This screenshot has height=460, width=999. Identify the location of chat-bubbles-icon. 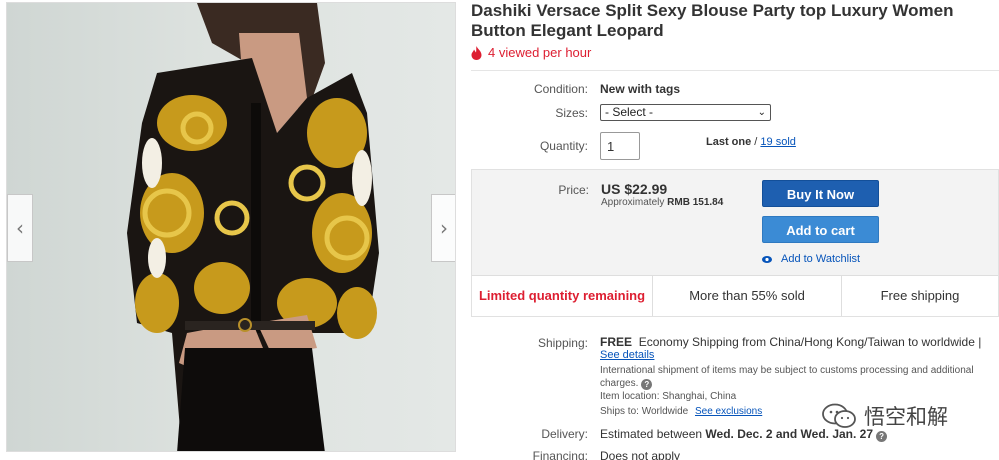
(839, 415).